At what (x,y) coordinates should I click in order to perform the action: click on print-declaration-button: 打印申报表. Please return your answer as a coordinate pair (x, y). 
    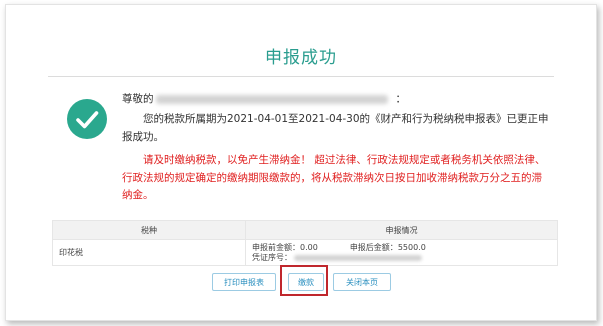
    Looking at the image, I should click on (244, 282).